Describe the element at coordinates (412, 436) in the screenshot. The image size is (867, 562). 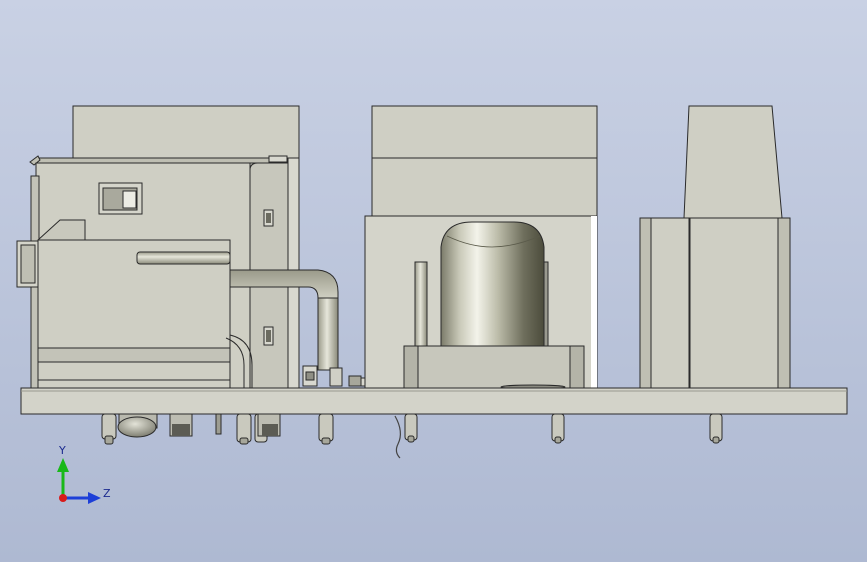
I see `through-hole-pins` at that location.